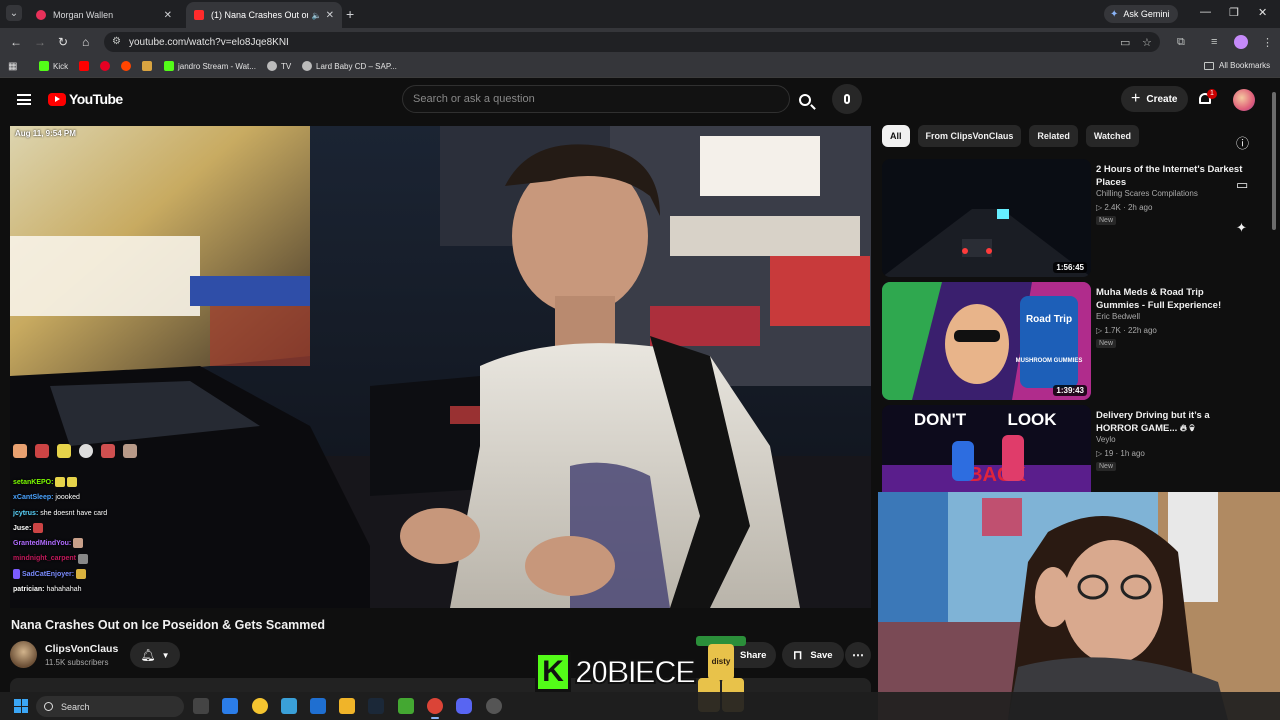 The width and height of the screenshot is (1280, 720). Describe the element at coordinates (264, 15) in the screenshot. I see `browser-tab-2: (1) Nana Crashes Out on Ic 🔈 ✕` at that location.